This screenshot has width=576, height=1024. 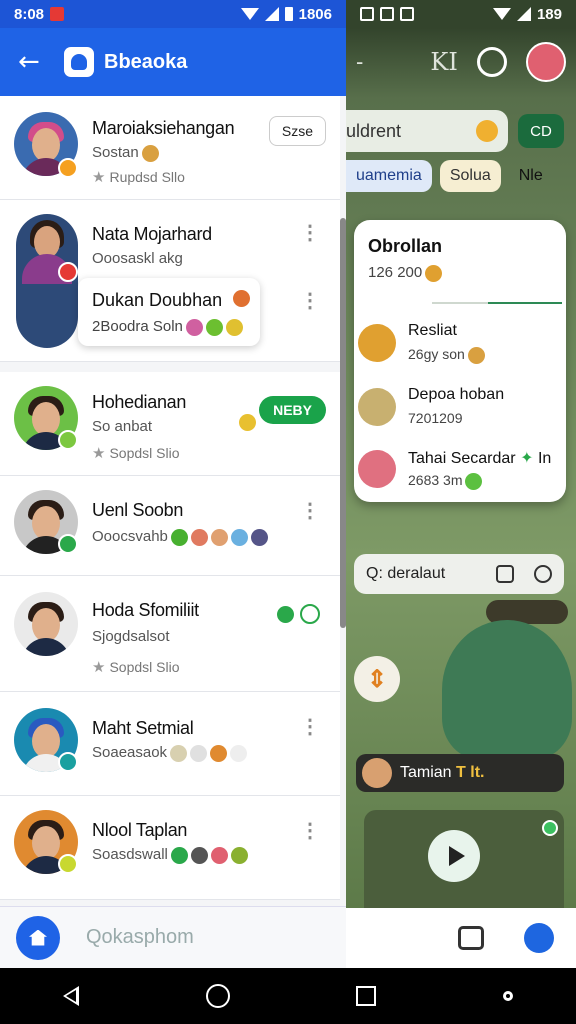 What do you see at coordinates (550, 828) in the screenshot?
I see `online-dot-icon` at bounding box center [550, 828].